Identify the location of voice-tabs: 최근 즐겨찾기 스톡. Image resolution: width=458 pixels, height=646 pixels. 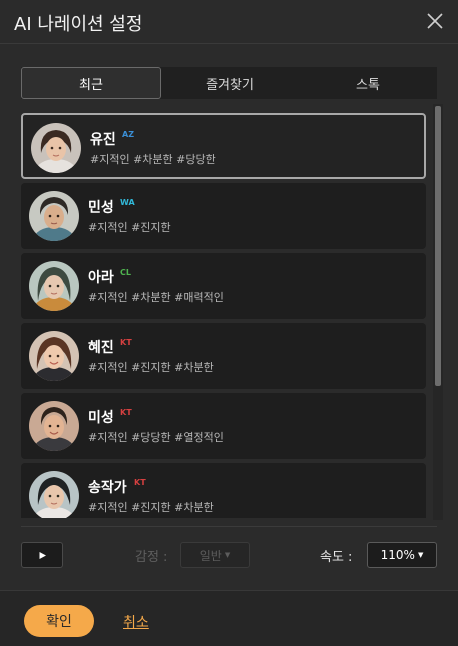
(229, 83).